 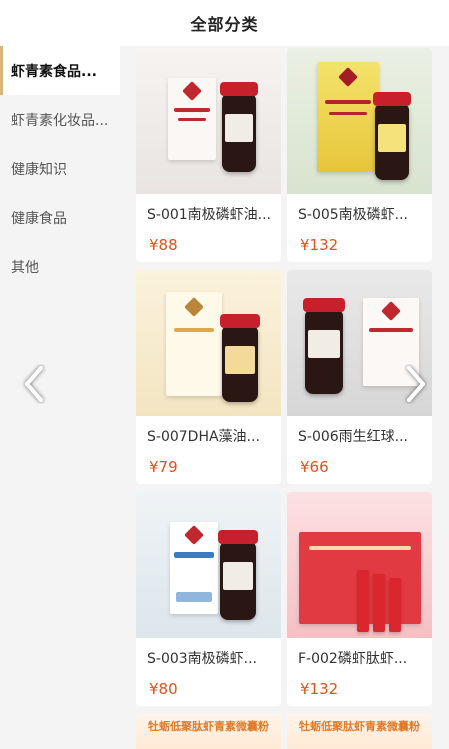 I want to click on sidebar-item-label: 健康知识, so click(x=39, y=169).